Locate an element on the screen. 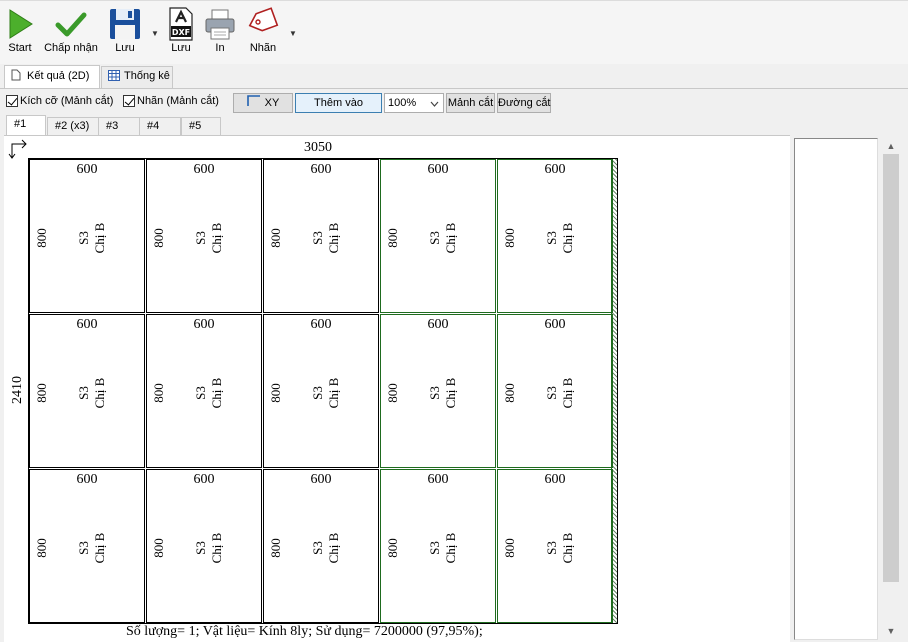 This screenshot has width=908, height=642. tab-sheet-3: #3 is located at coordinates (119, 126).